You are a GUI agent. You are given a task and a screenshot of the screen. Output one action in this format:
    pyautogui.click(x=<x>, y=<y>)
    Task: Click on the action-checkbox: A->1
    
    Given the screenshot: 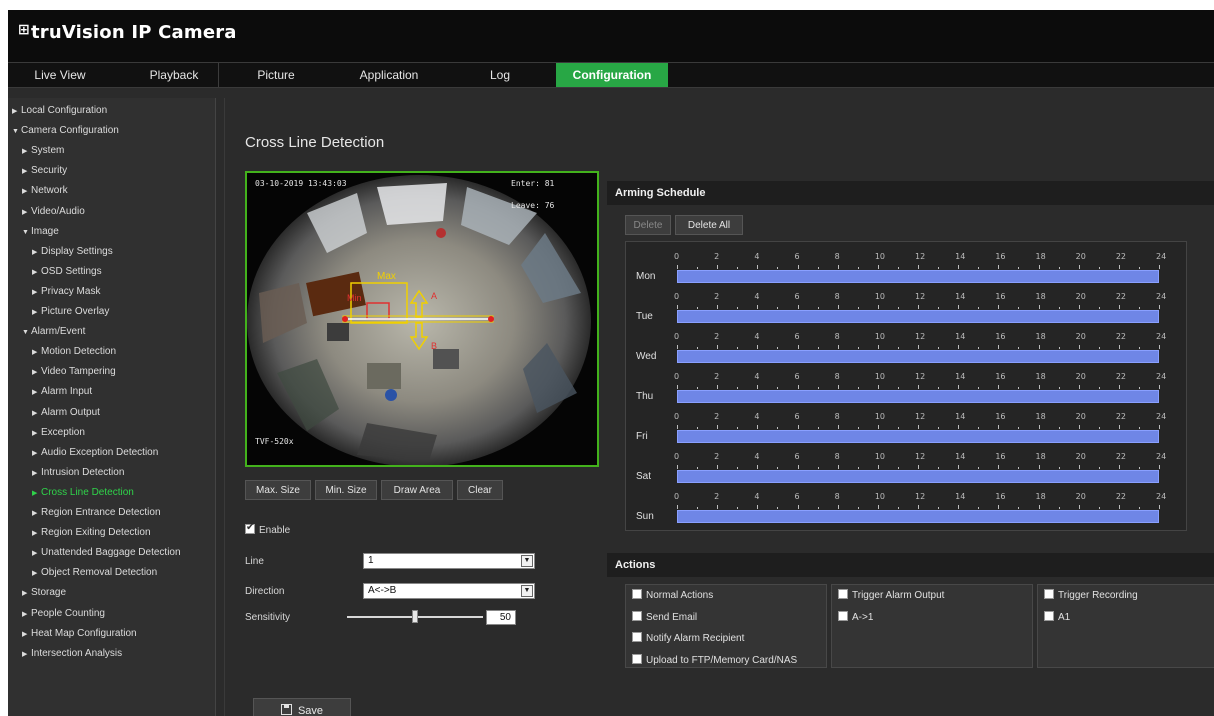 What is the action you would take?
    pyautogui.click(x=855, y=616)
    